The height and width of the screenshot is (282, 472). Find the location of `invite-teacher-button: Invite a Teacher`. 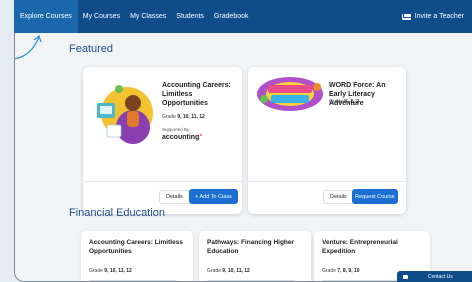

invite-teacher-button: Invite a Teacher is located at coordinates (432, 16).